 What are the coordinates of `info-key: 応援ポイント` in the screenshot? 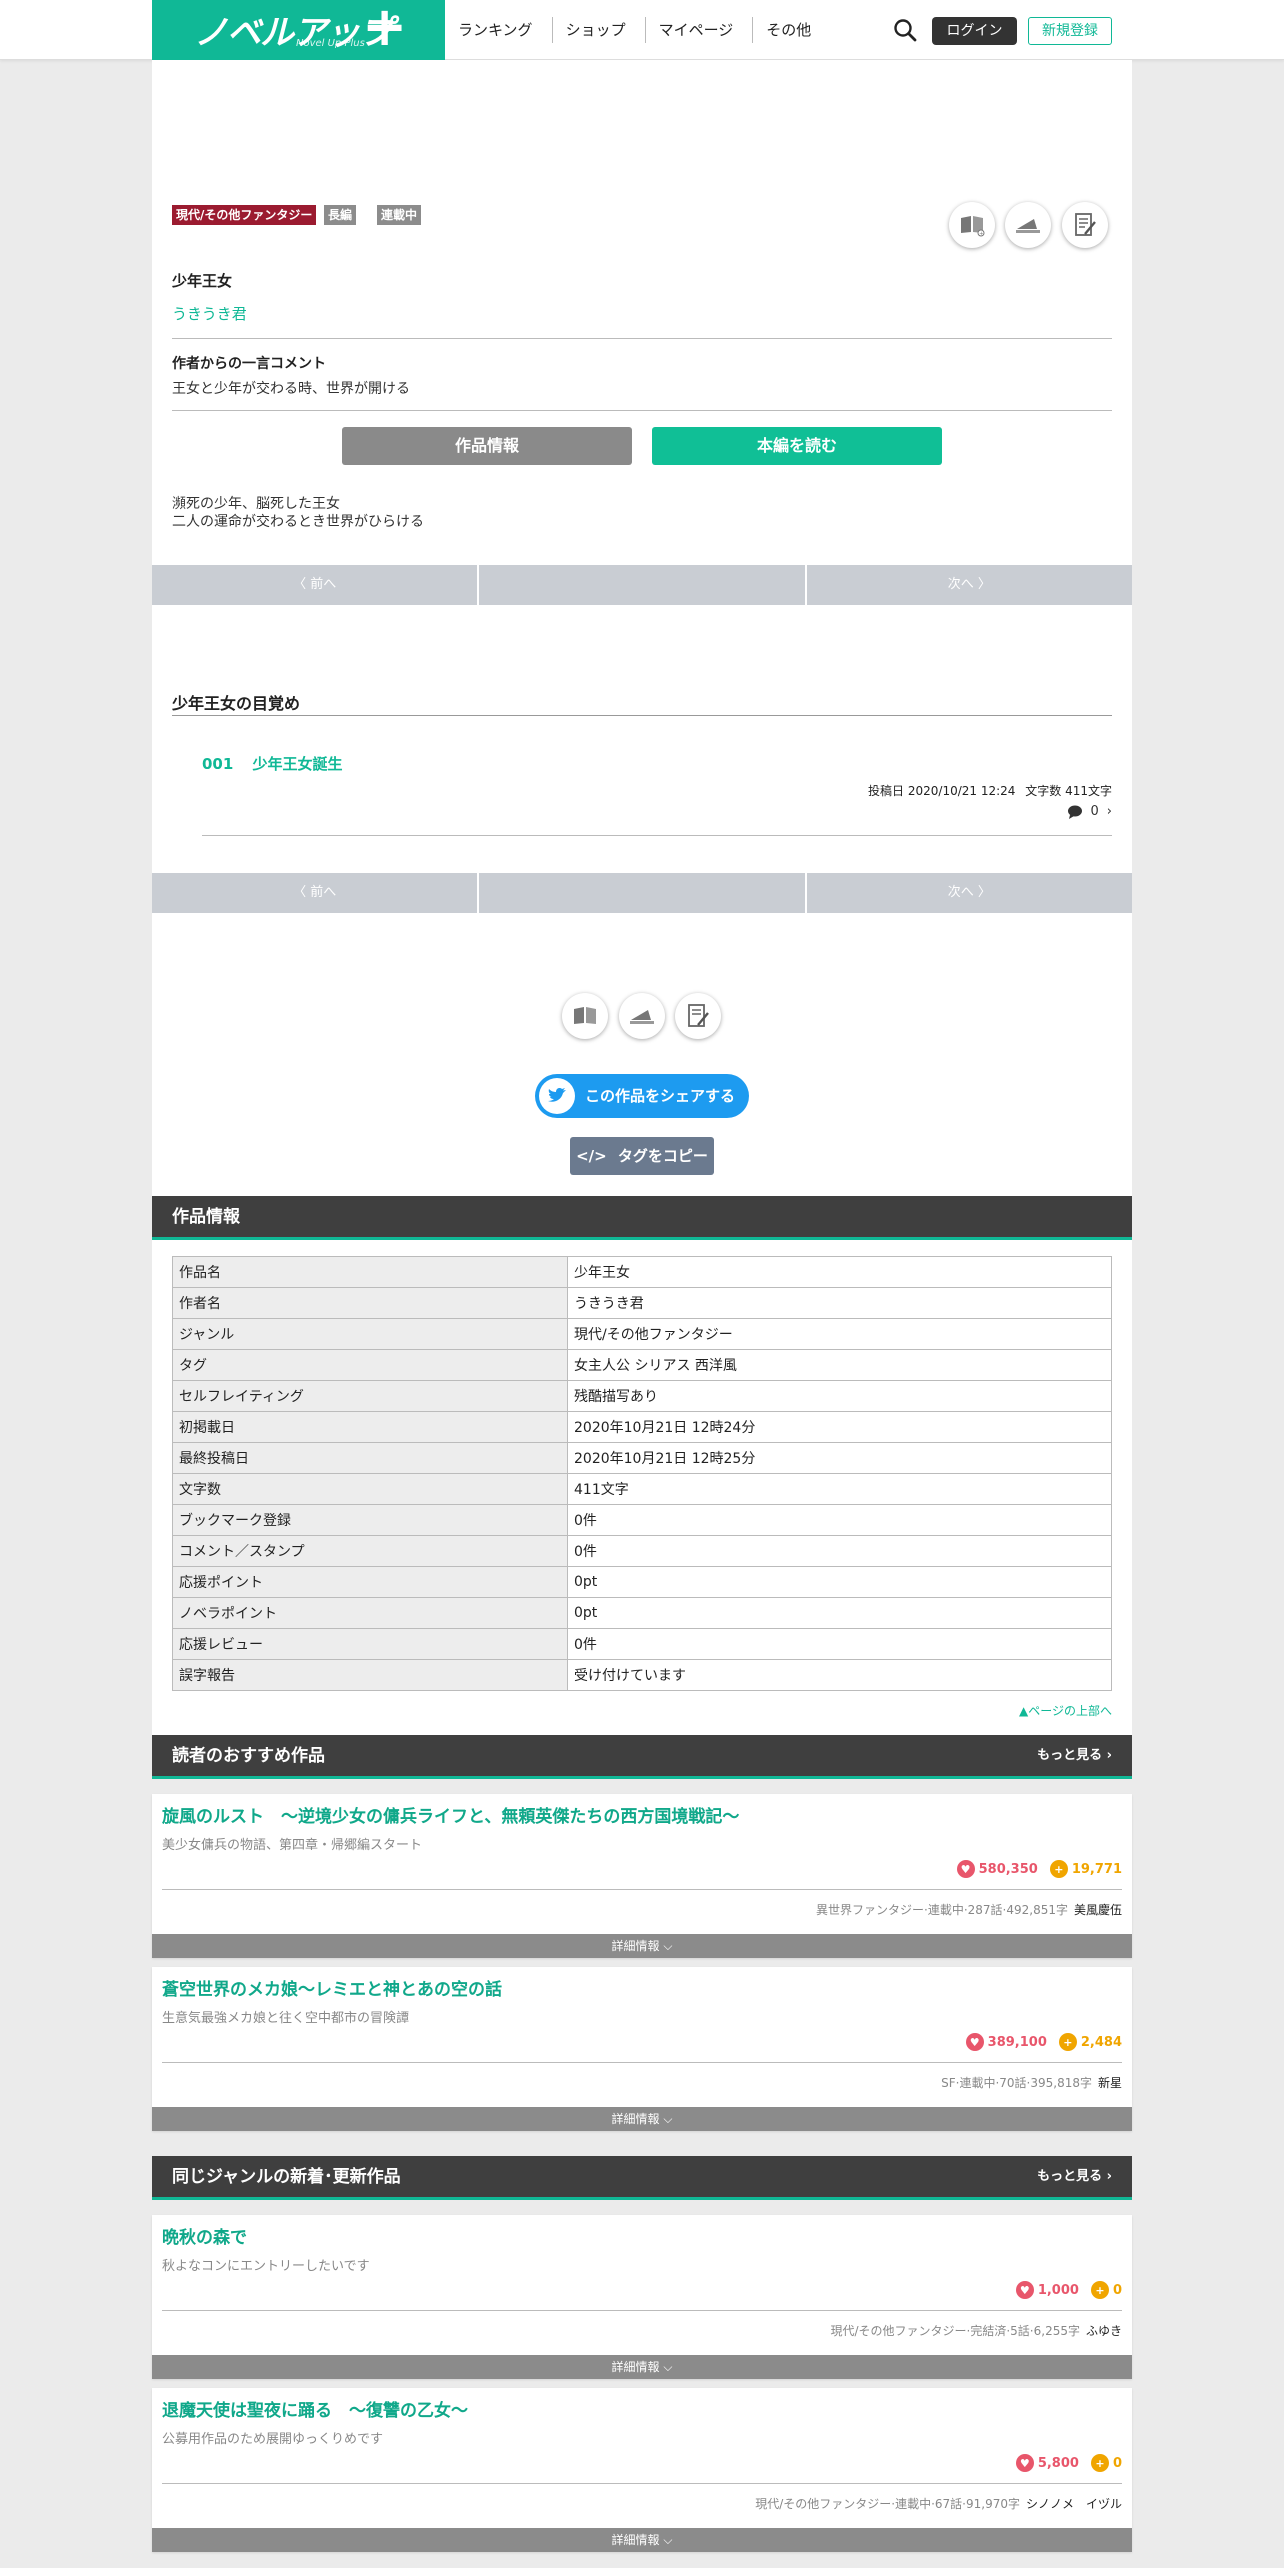 It's located at (370, 1582).